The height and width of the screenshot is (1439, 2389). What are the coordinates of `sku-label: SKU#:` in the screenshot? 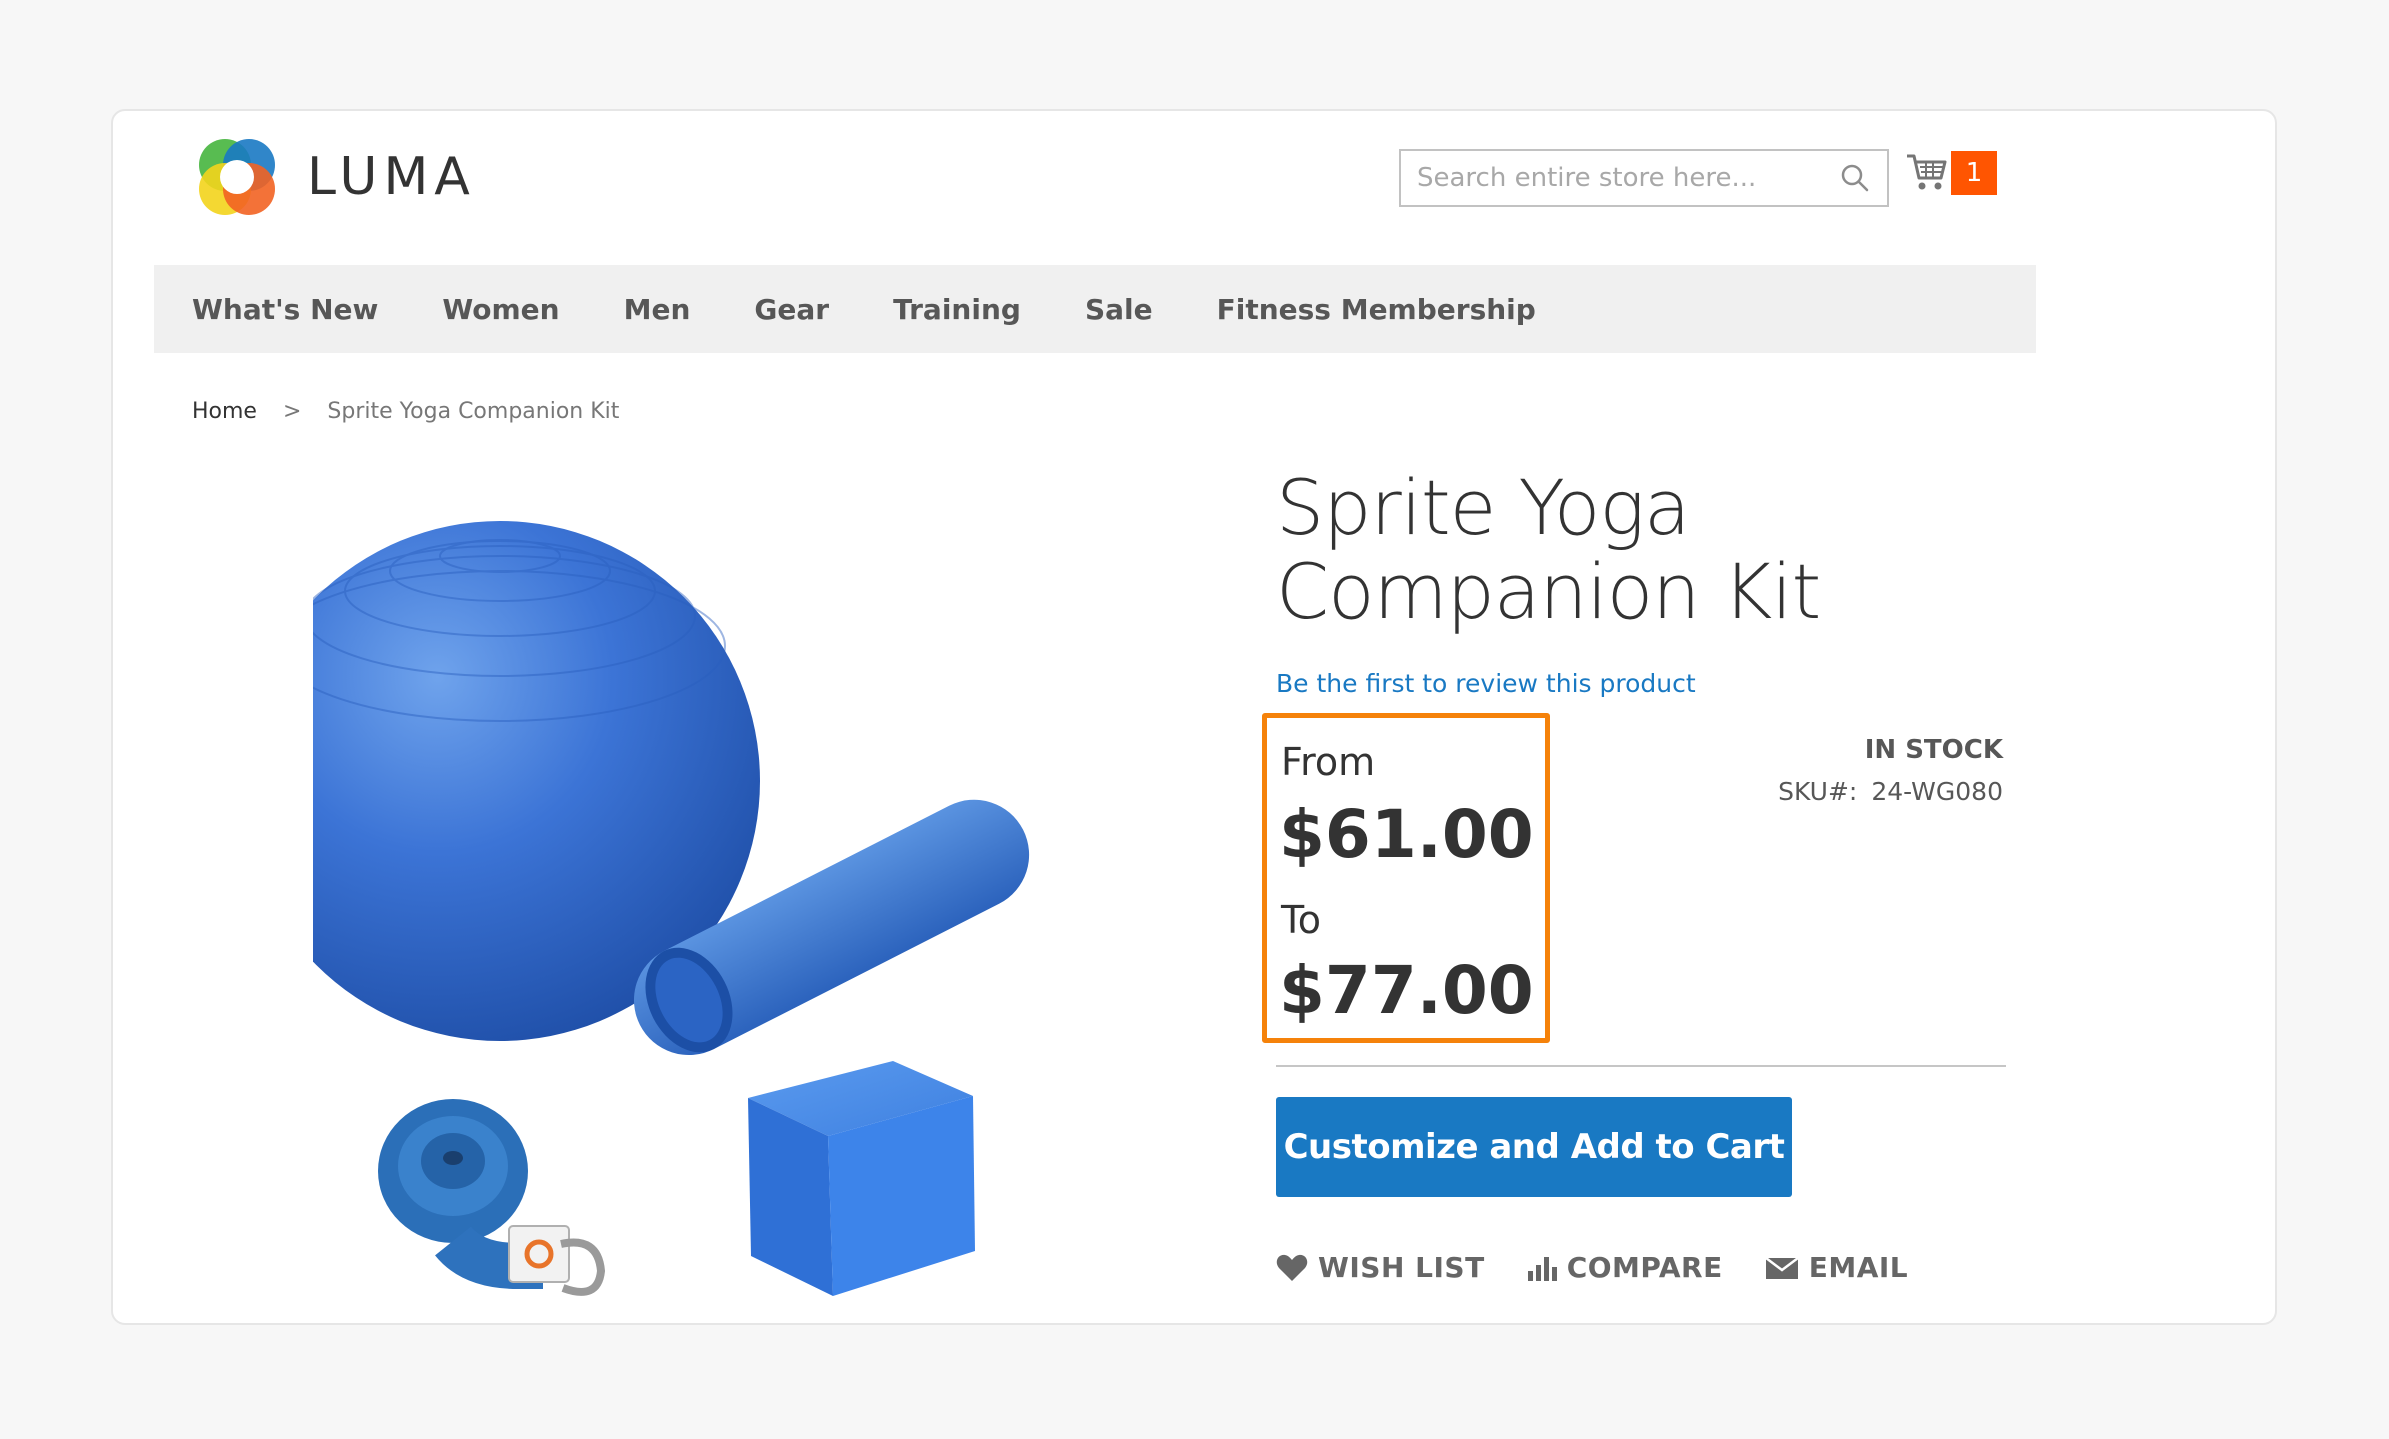 It's located at (1818, 791).